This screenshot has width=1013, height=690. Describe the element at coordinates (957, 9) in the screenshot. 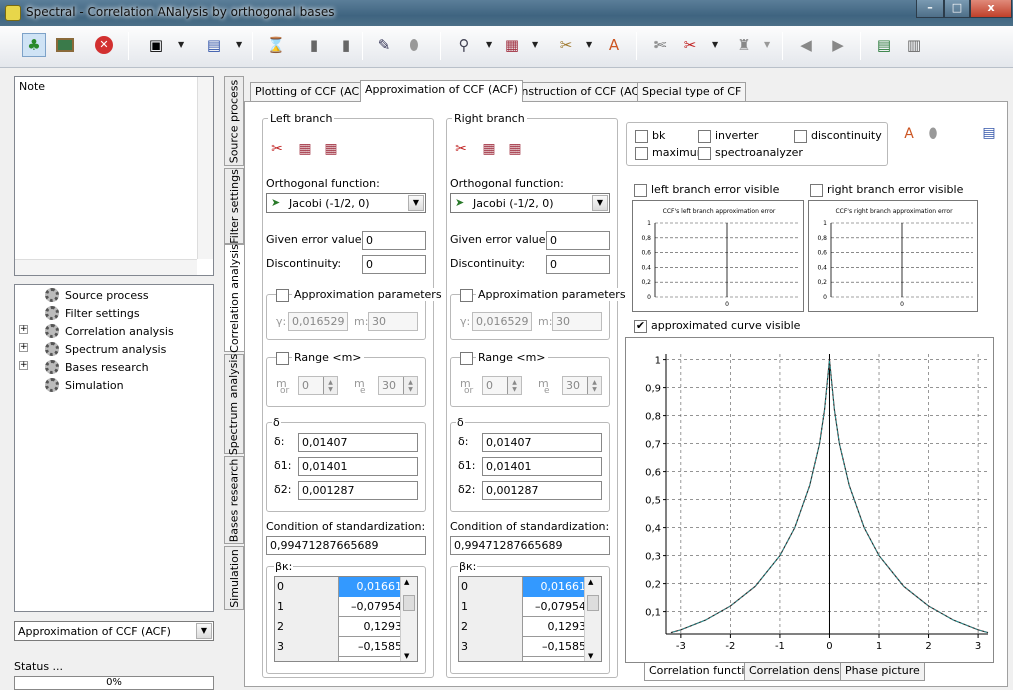

I see `maximize-button: □` at that location.